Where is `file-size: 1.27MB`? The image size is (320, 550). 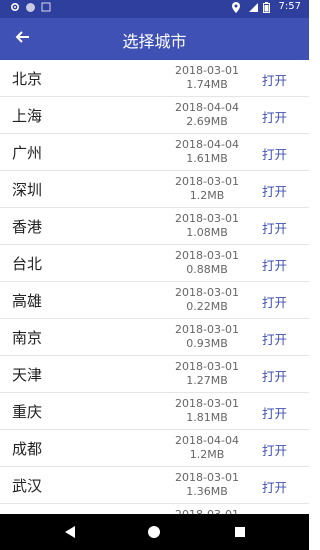 file-size: 1.27MB is located at coordinates (207, 380).